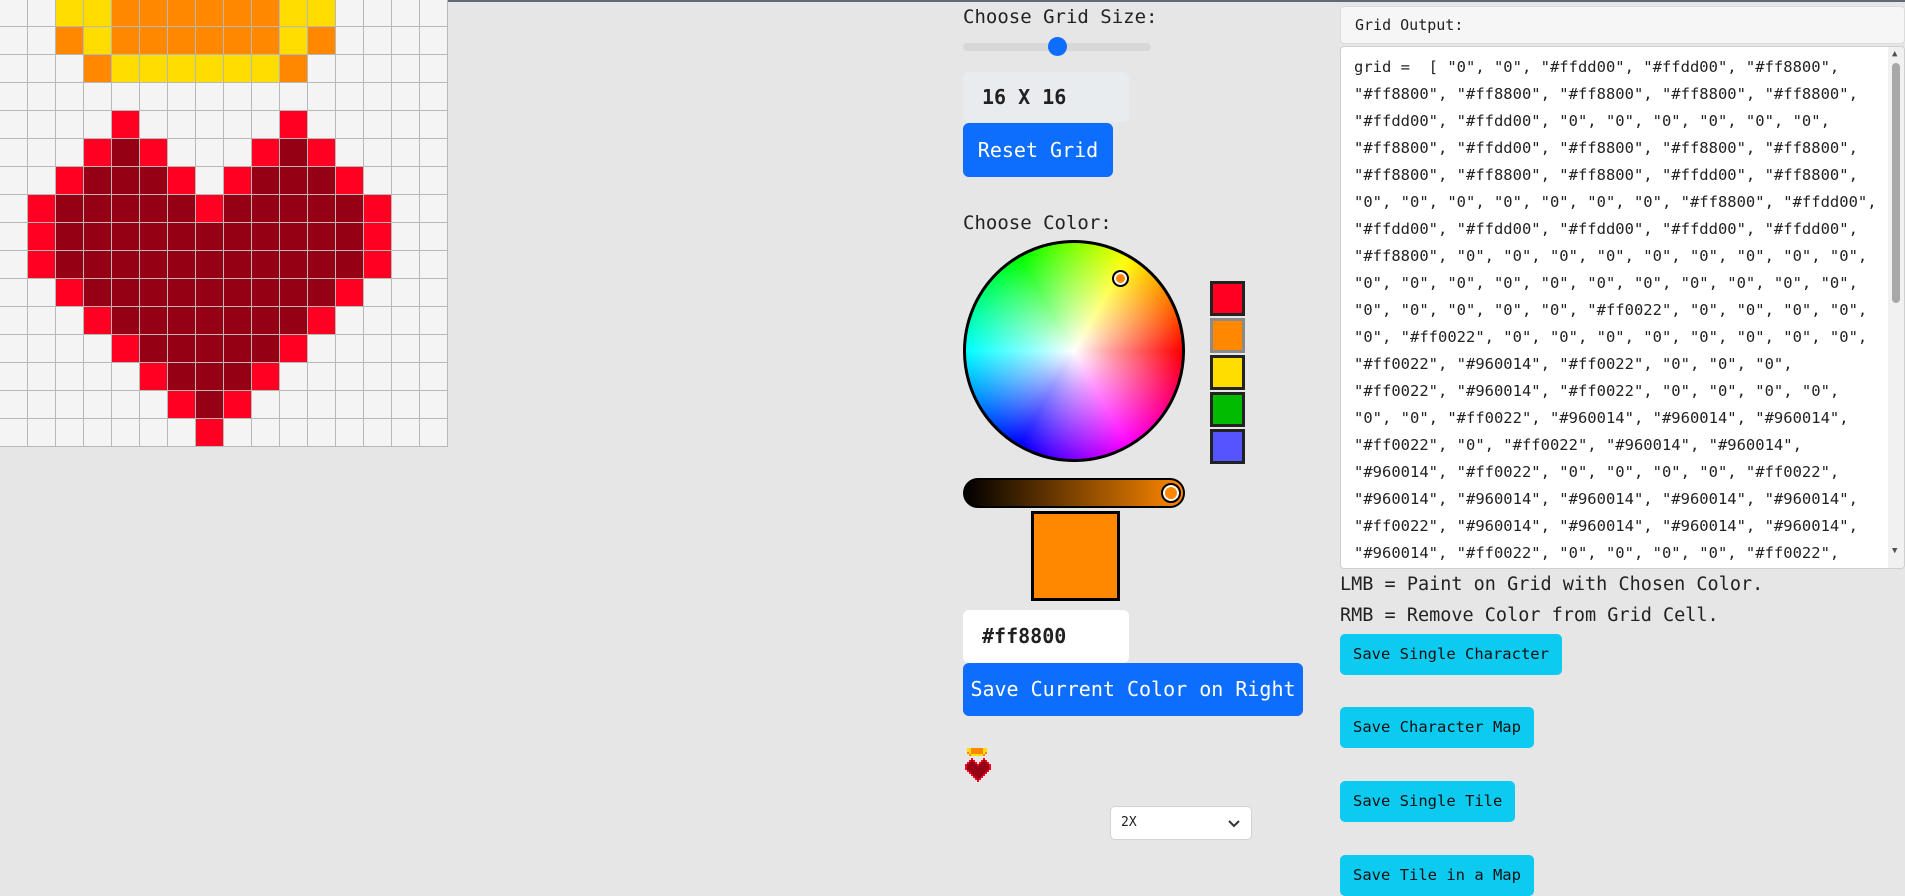 The width and height of the screenshot is (1905, 896). What do you see at coordinates (1428, 801) in the screenshot?
I see `save-single-tile-button: Save Single Tile` at bounding box center [1428, 801].